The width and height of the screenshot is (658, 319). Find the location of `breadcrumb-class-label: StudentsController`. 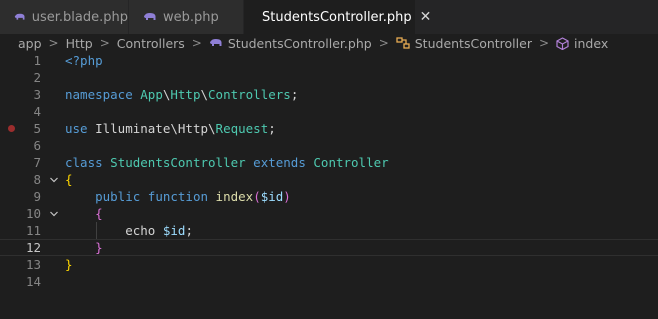

breadcrumb-class-label: StudentsController is located at coordinates (473, 43).